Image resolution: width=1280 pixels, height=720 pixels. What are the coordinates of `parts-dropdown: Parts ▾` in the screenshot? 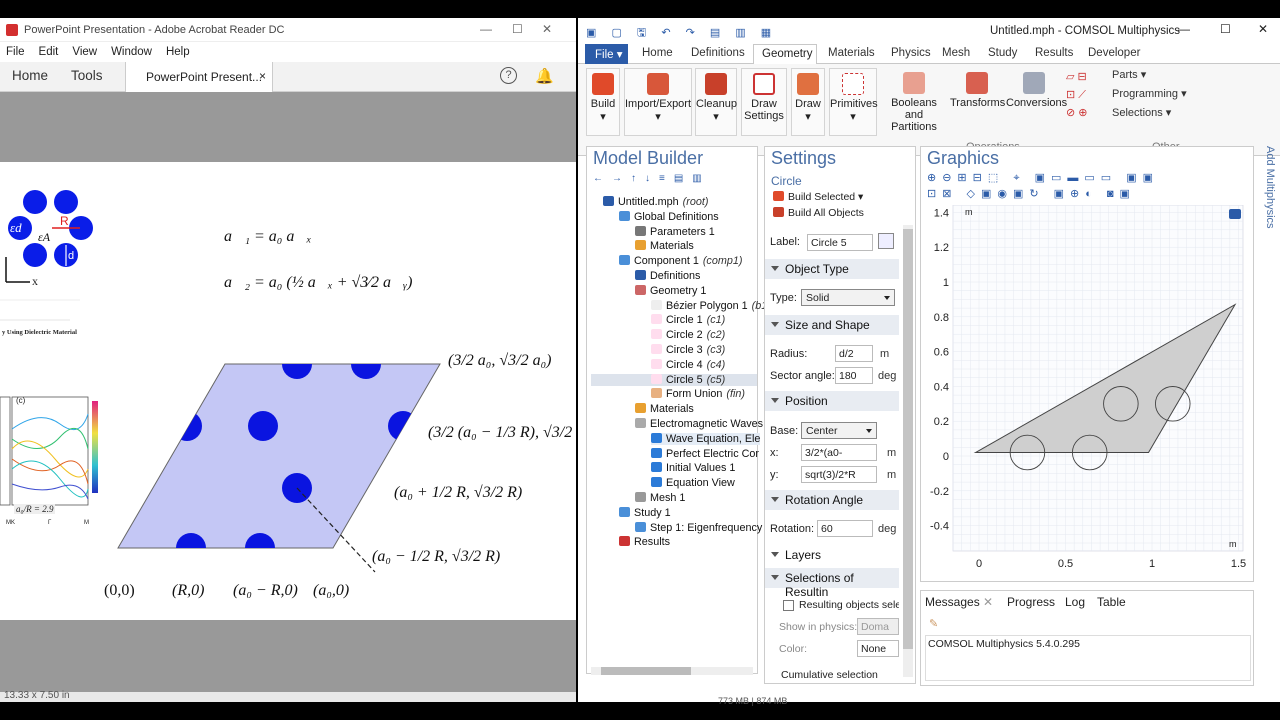 It's located at (1129, 74).